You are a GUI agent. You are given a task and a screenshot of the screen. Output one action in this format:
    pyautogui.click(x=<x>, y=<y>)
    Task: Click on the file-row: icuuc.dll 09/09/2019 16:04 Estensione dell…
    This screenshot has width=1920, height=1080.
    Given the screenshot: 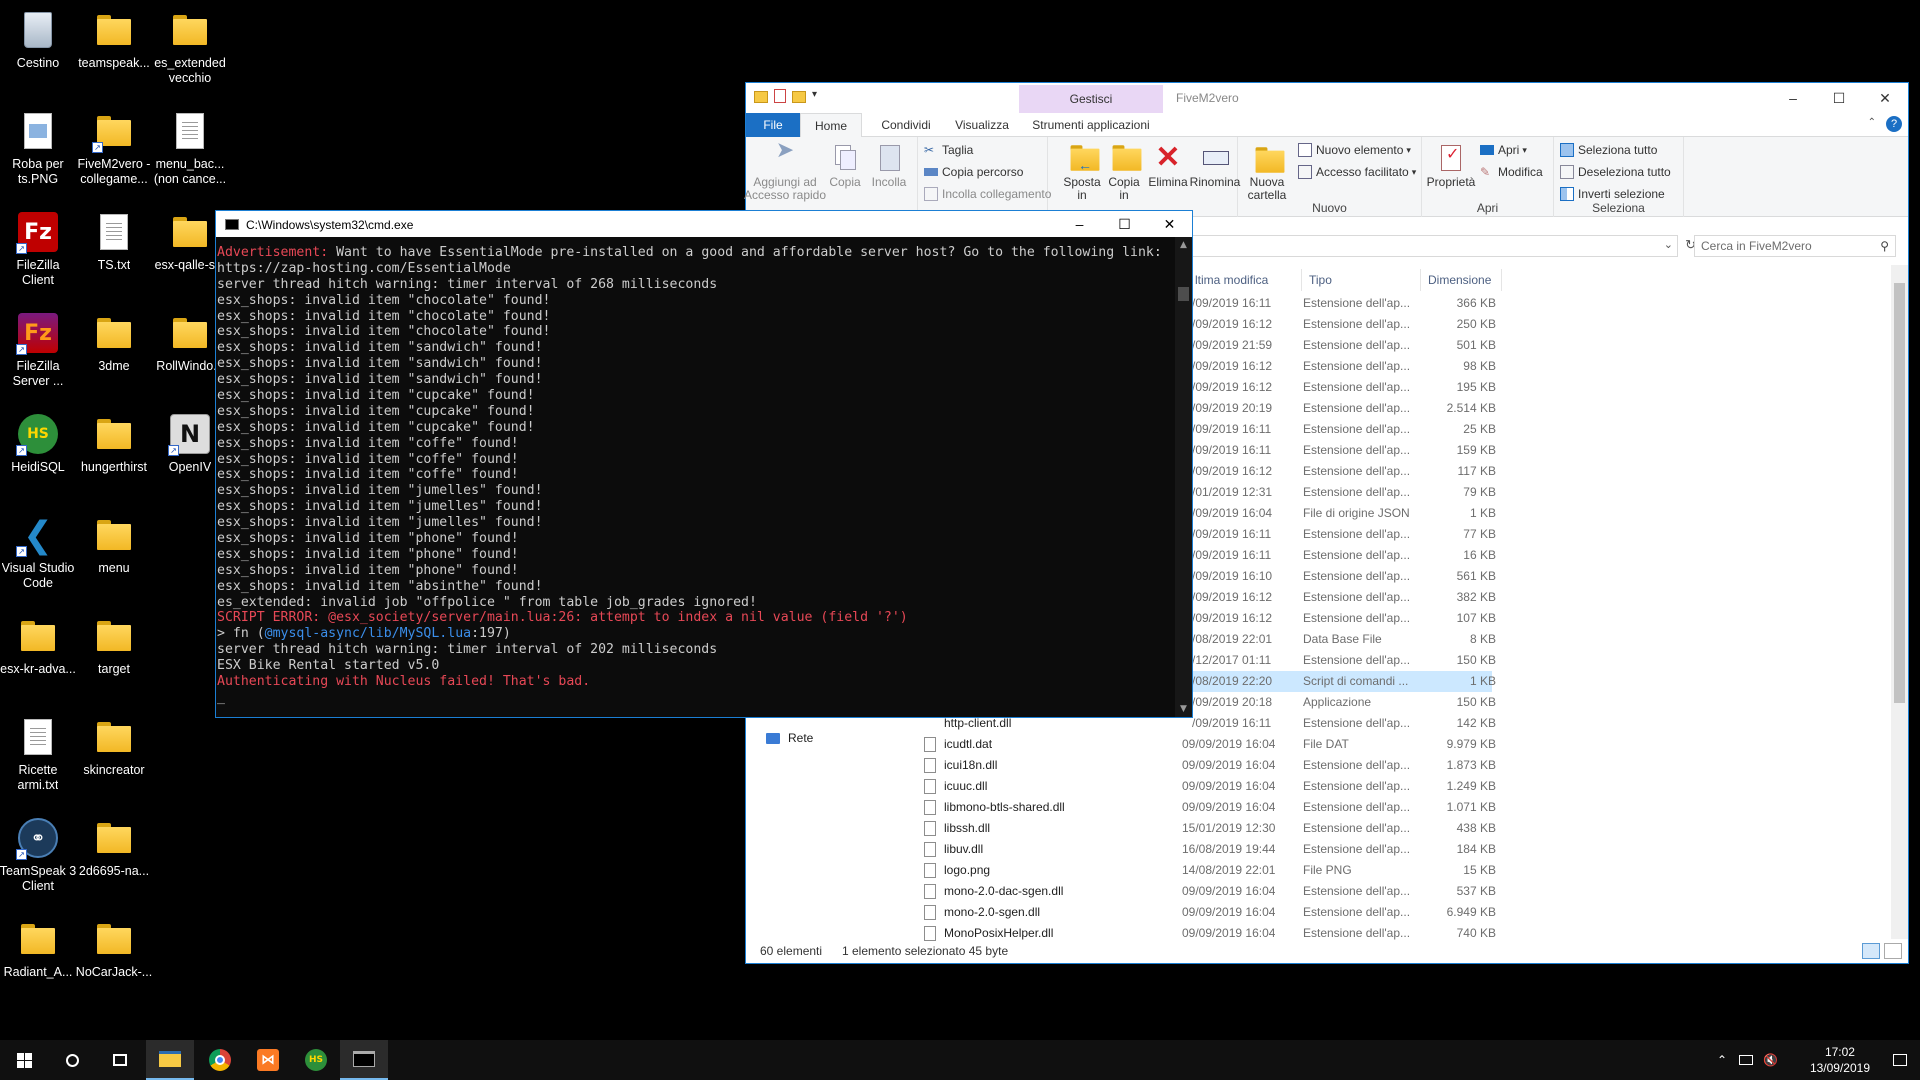 What is the action you would take?
    pyautogui.click(x=1317, y=786)
    